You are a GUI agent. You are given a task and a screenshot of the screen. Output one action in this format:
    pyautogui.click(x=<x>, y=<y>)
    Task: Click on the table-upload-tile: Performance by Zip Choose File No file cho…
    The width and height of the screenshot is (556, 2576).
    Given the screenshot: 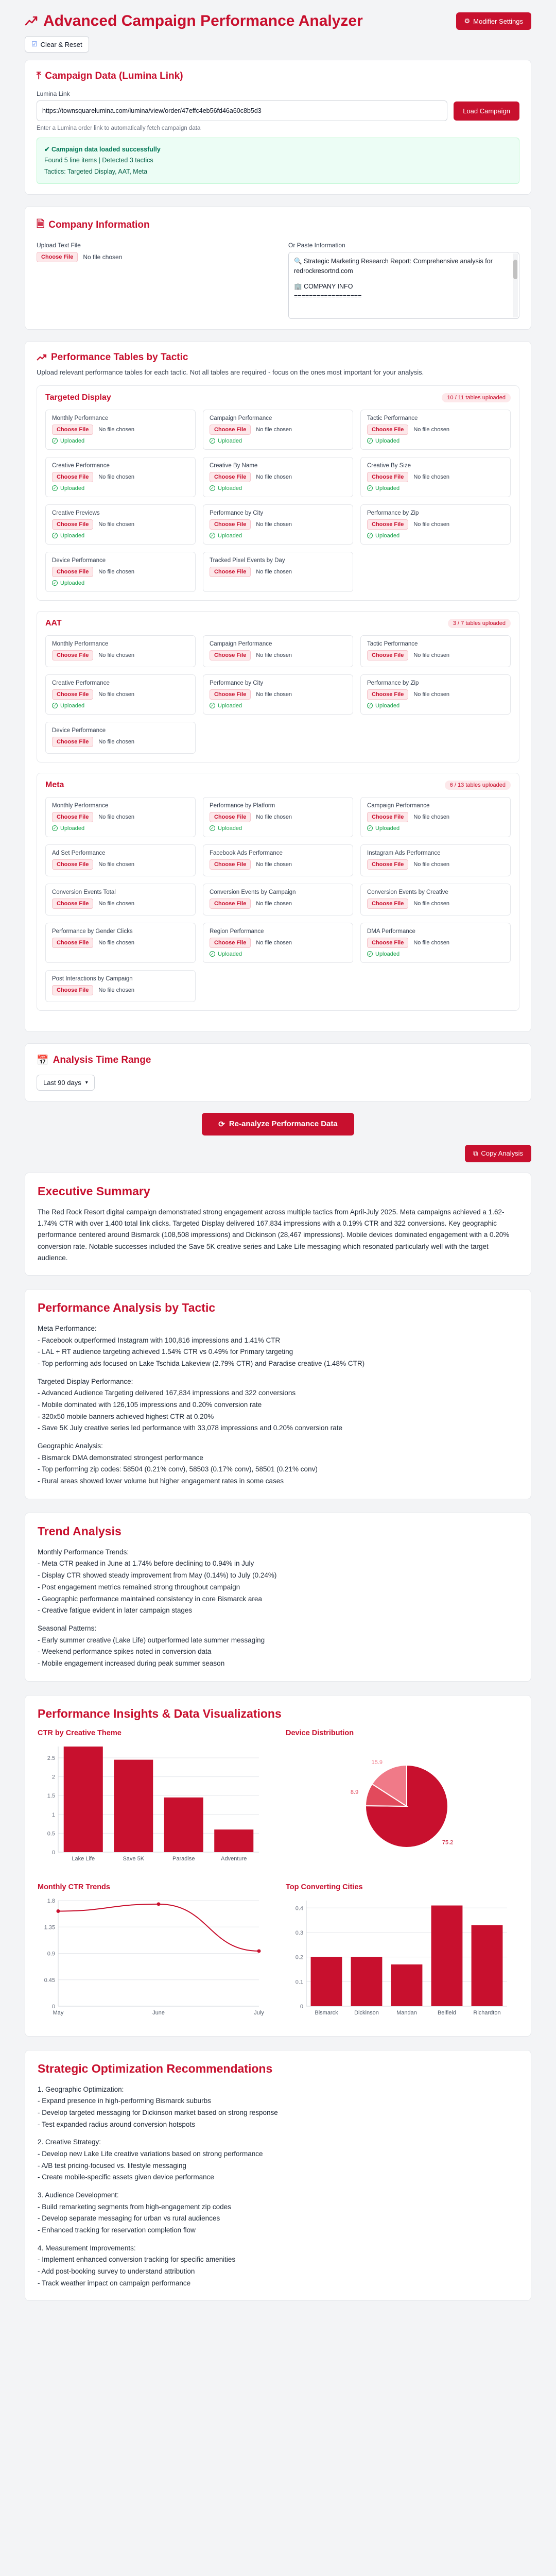 What is the action you would take?
    pyautogui.click(x=435, y=695)
    